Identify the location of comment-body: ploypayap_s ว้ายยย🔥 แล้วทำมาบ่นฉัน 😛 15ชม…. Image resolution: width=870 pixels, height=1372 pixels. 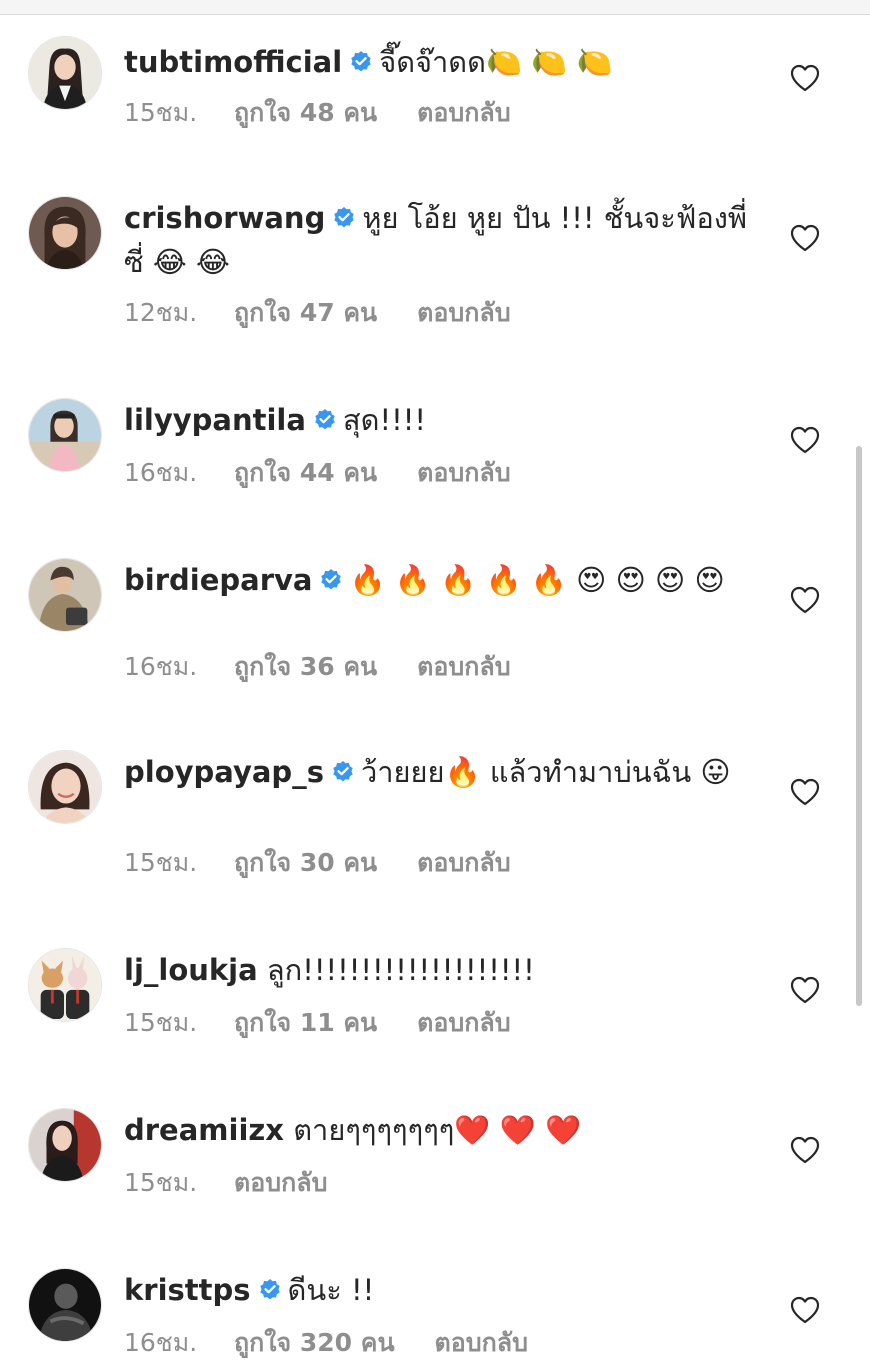
(444, 813).